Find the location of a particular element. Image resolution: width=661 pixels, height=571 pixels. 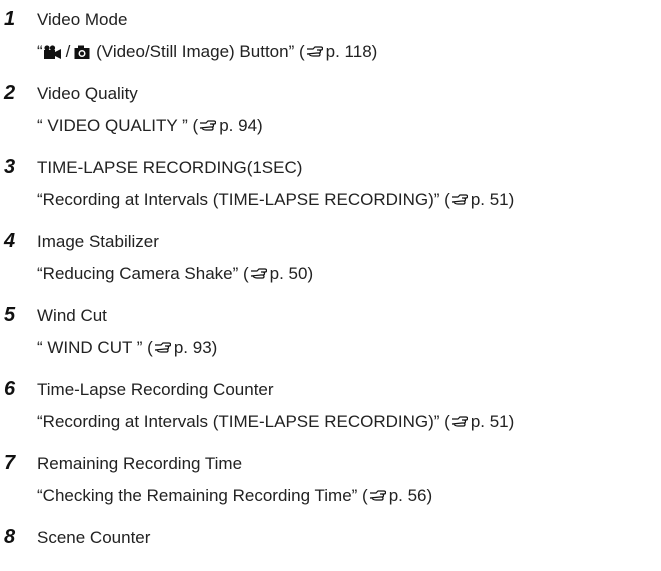

reference-page: p. 94) is located at coordinates (240, 125).